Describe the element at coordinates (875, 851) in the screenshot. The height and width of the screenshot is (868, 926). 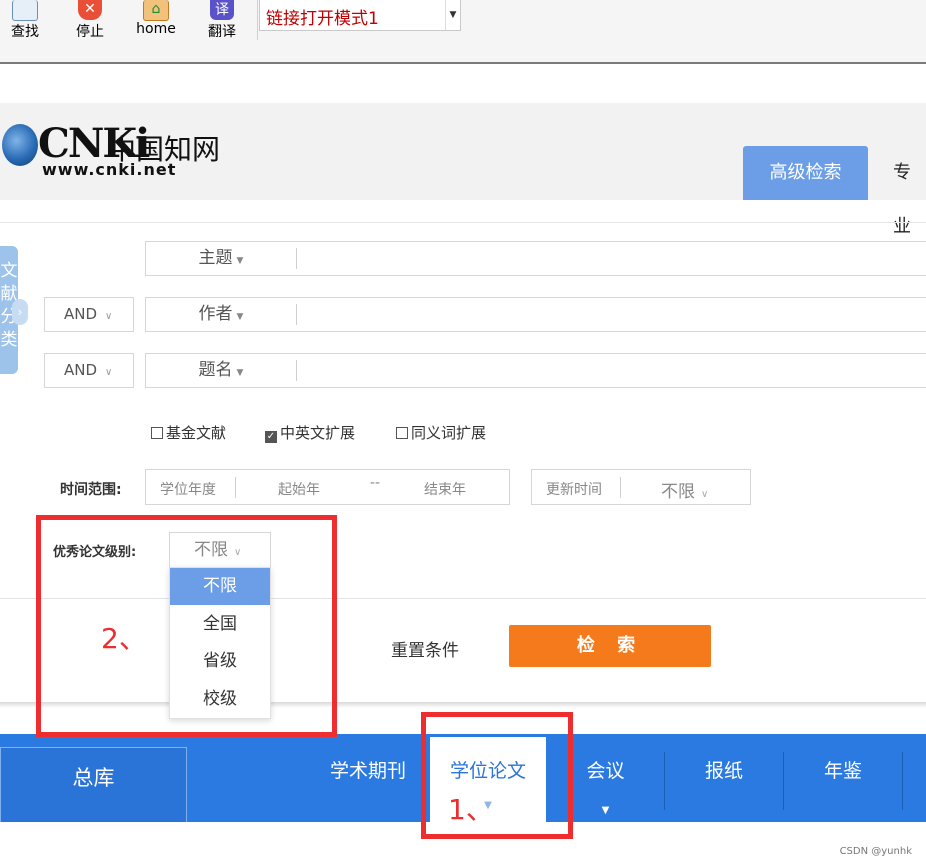
I see `watermark: CSDN @yunhk` at that location.